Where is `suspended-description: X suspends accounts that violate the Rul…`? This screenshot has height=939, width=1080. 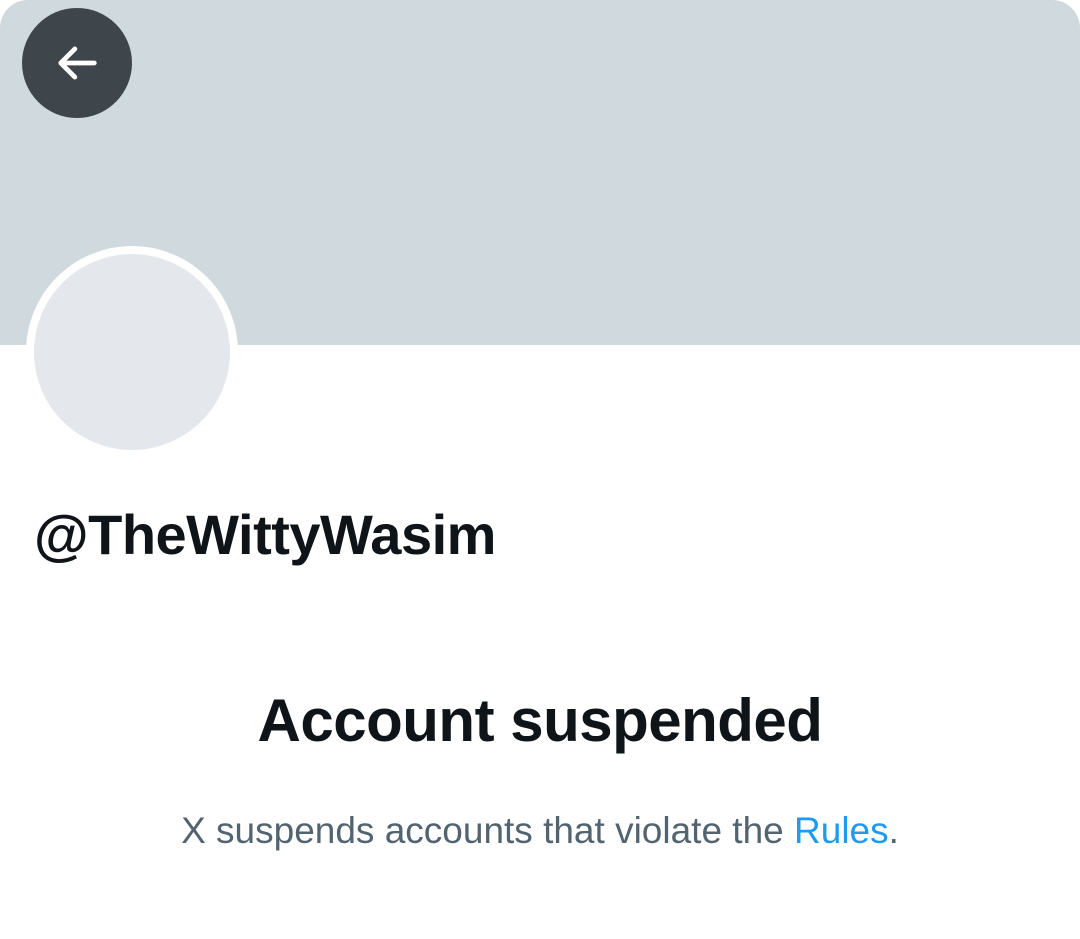
suspended-description: X suspends accounts that violate the Rul… is located at coordinates (540, 831).